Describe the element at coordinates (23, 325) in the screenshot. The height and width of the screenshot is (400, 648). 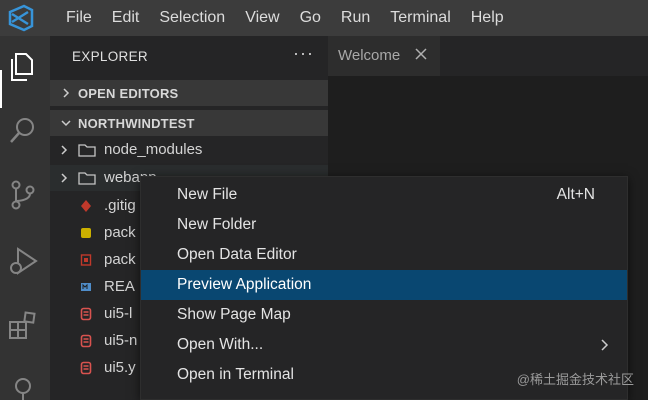
I see `extensions-icon` at that location.